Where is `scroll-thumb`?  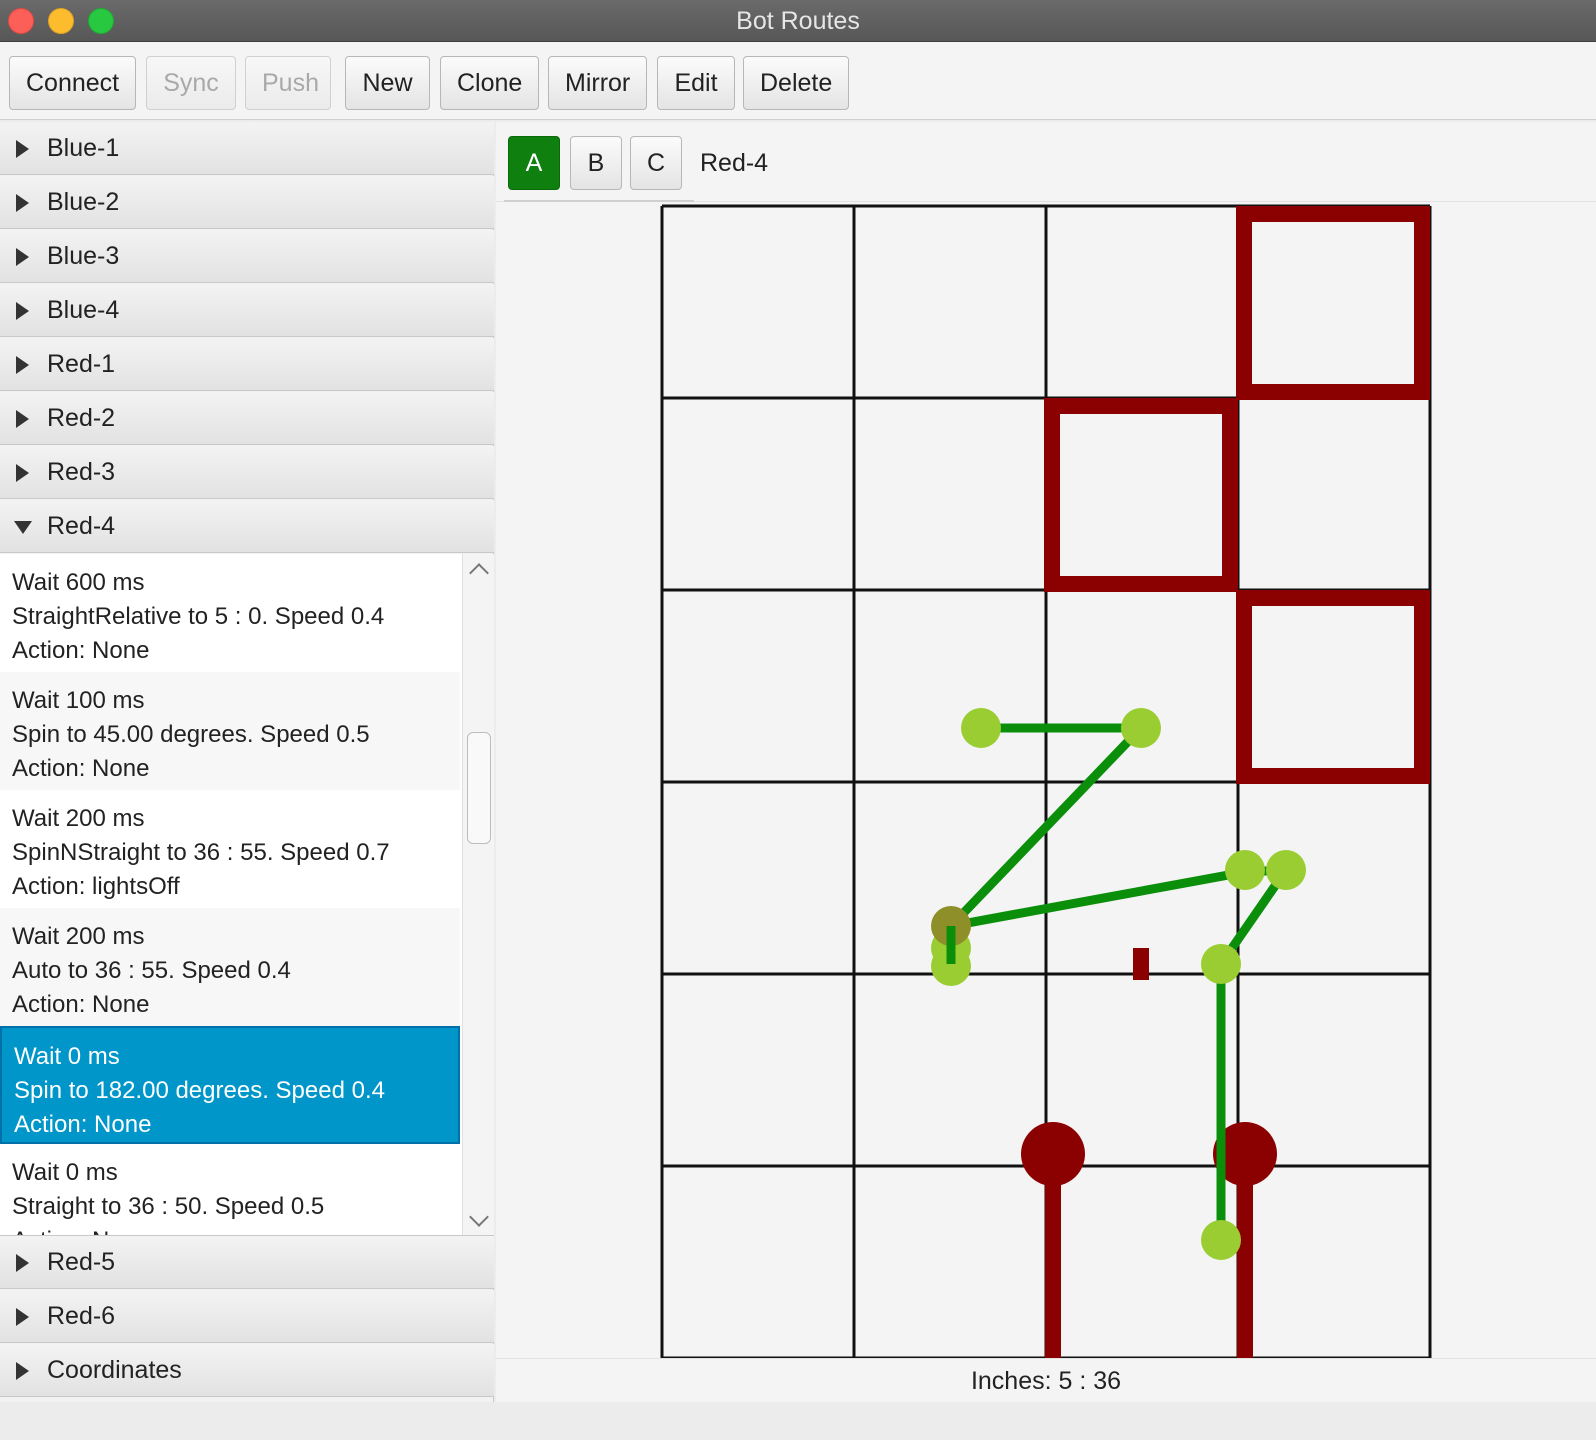
scroll-thumb is located at coordinates (479, 788).